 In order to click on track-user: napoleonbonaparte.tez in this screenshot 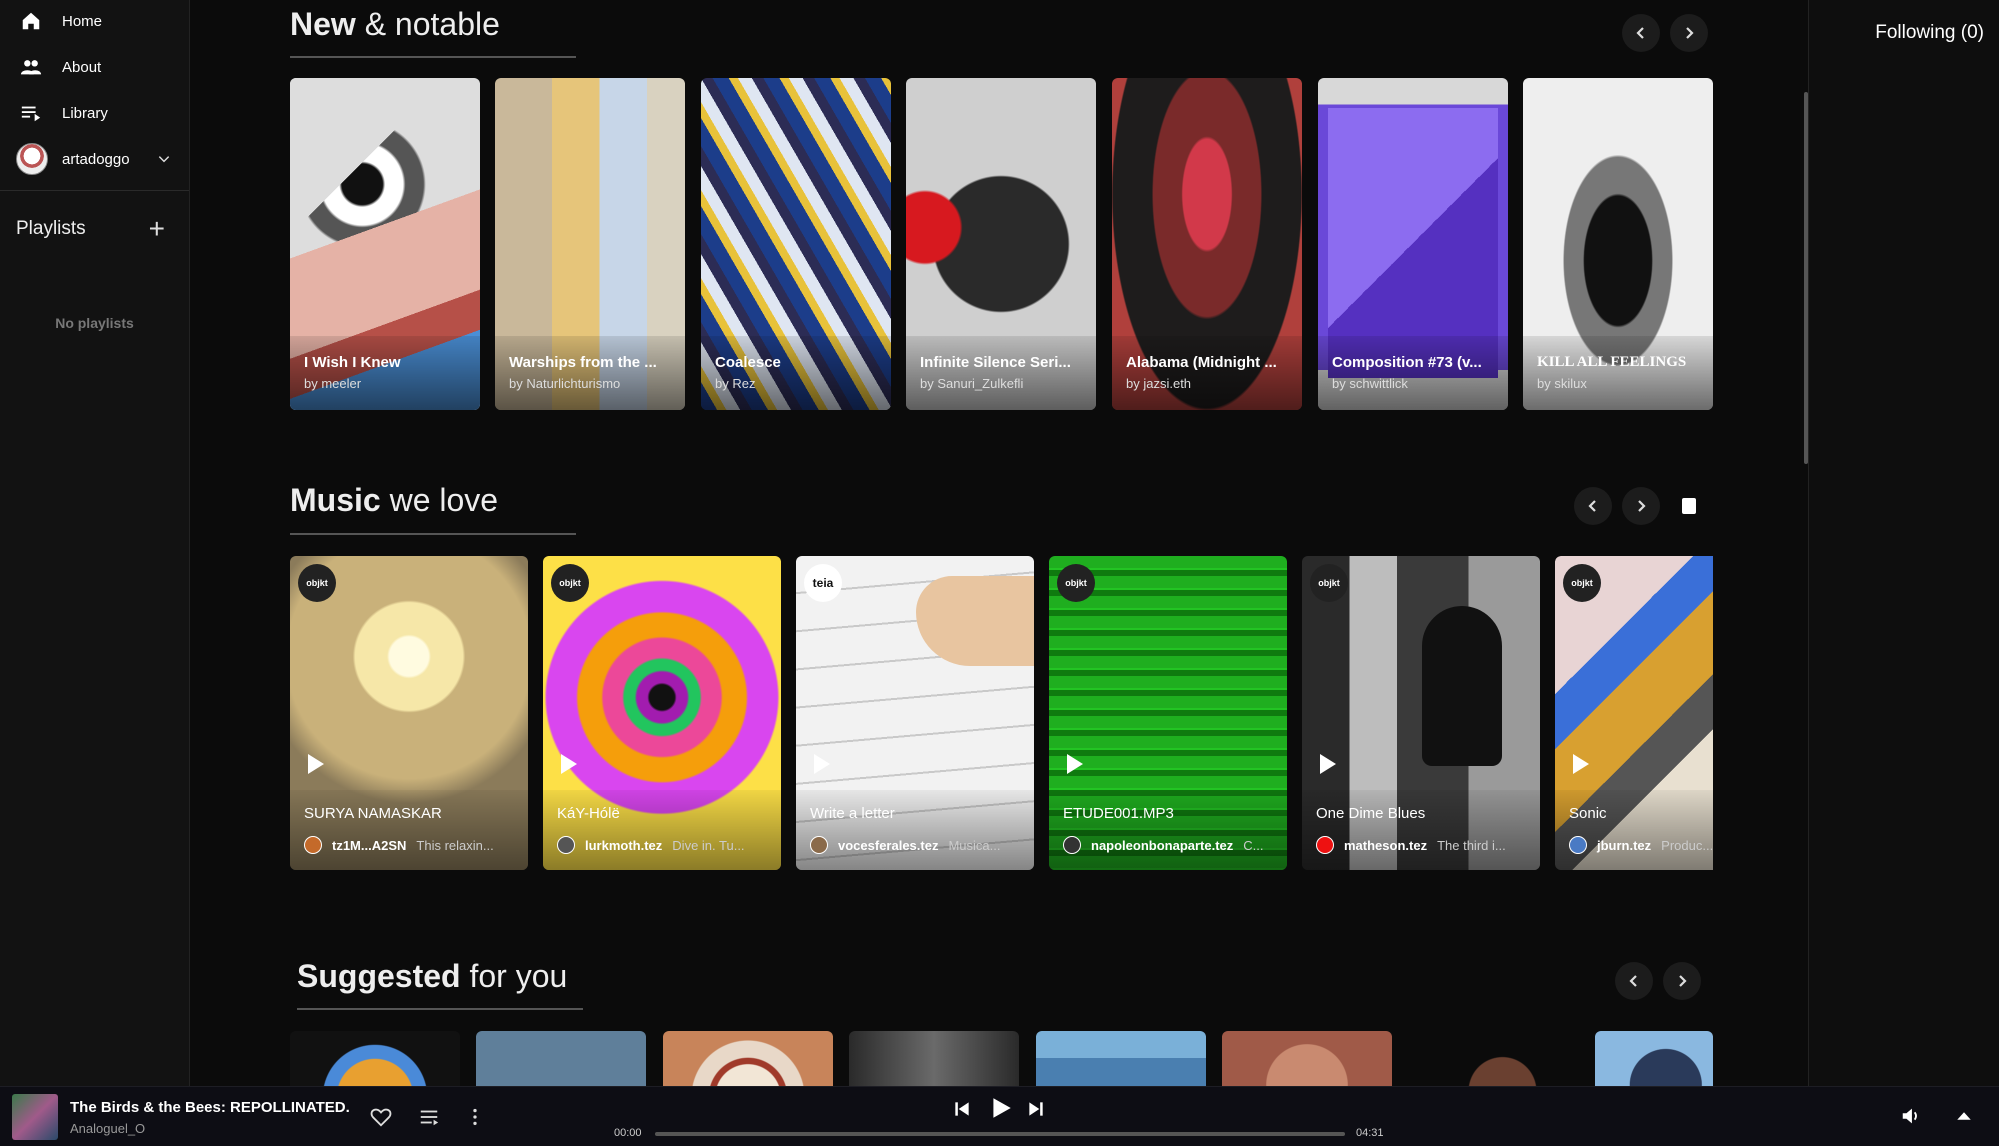, I will do `click(1162, 845)`.